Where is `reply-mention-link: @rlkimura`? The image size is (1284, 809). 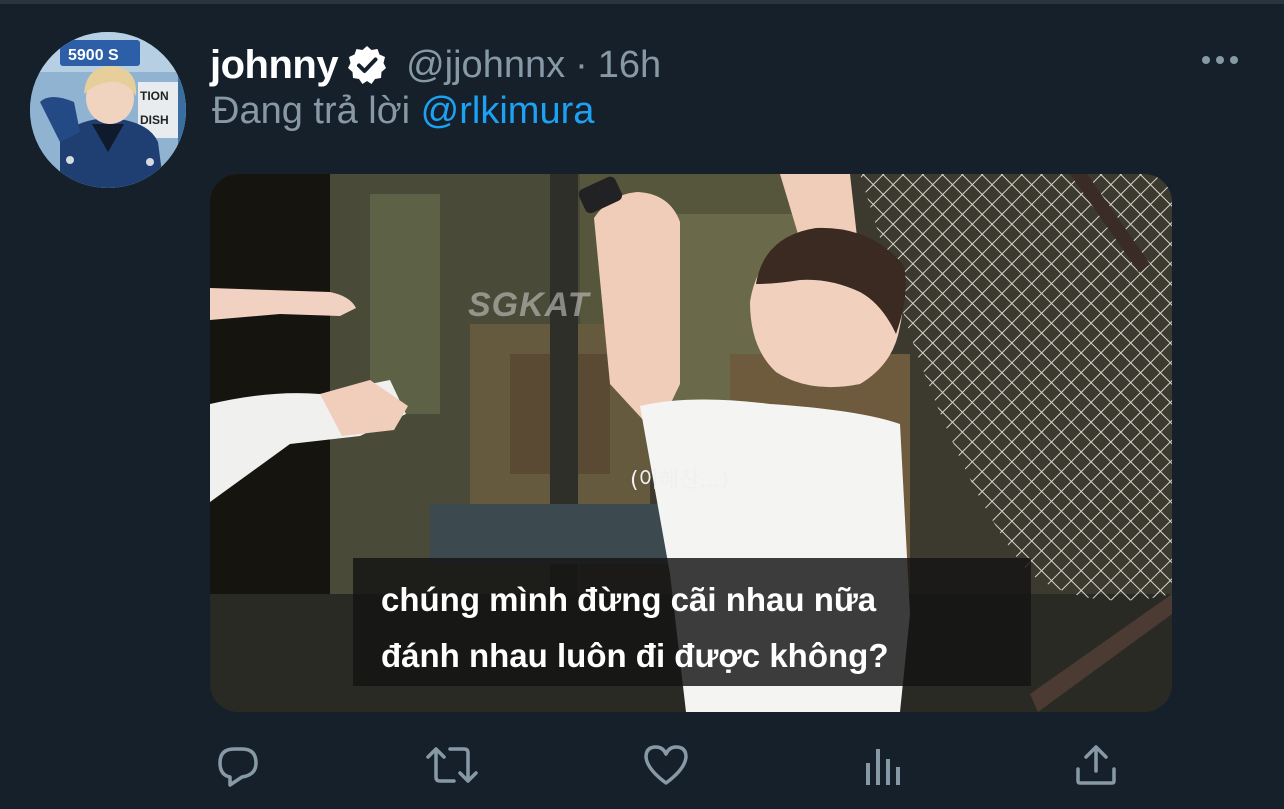 reply-mention-link: @rlkimura is located at coordinates (508, 111).